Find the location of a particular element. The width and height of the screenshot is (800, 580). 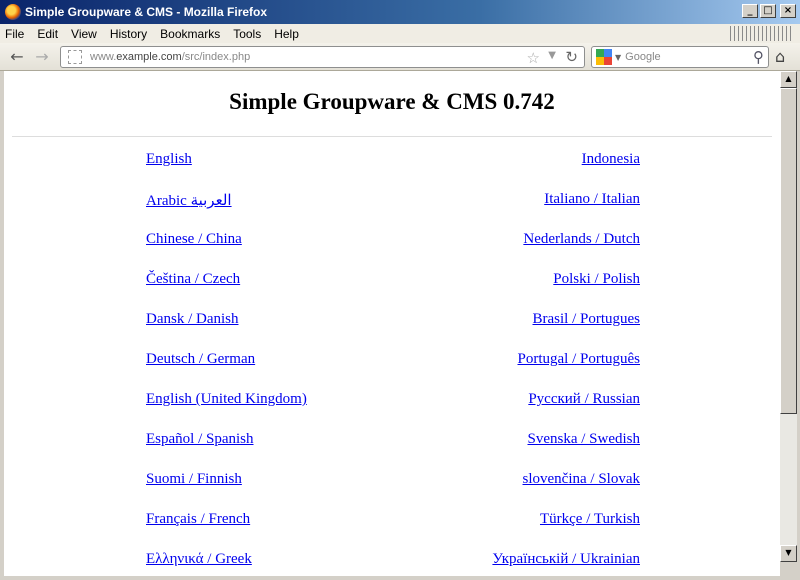

url-host: example.com is located at coordinates (149, 57).